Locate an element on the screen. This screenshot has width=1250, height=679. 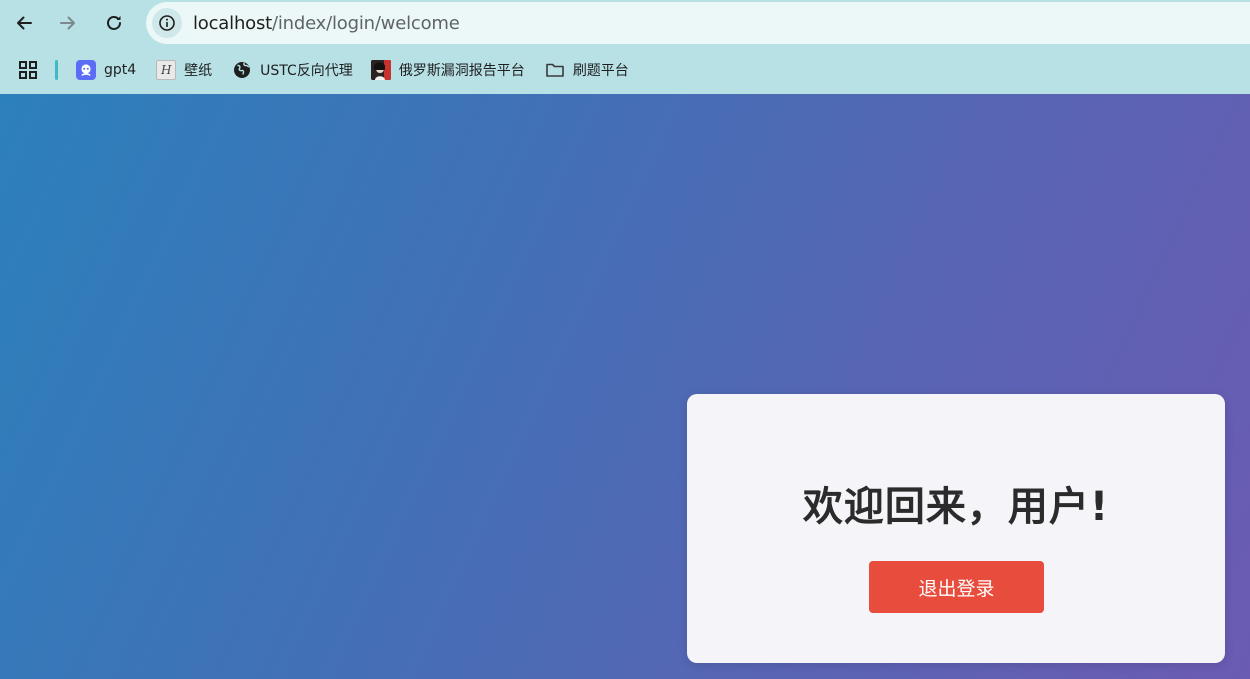
url-text: localhost/index/login/welcome is located at coordinates (326, 23).